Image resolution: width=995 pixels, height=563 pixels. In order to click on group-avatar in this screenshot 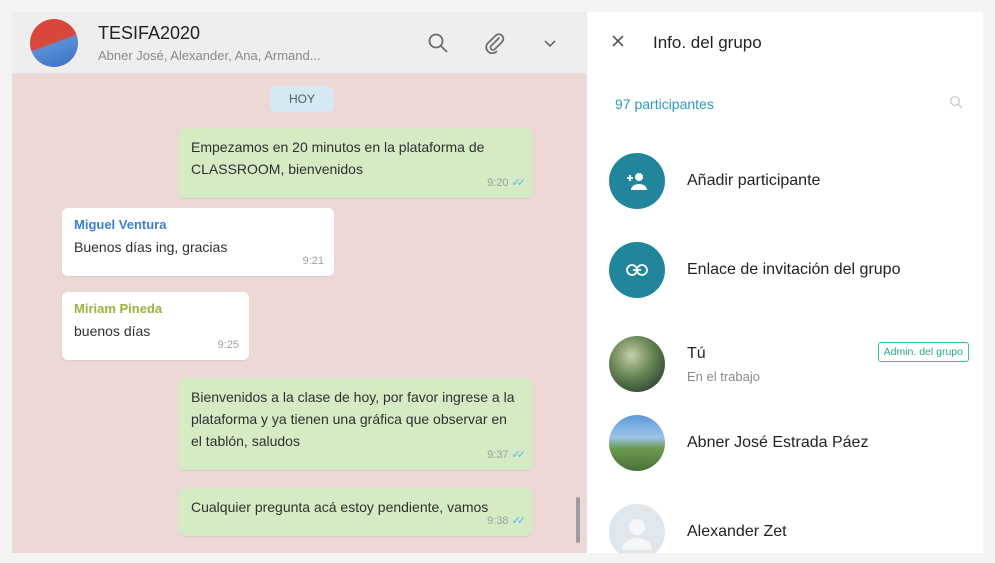, I will do `click(54, 42)`.